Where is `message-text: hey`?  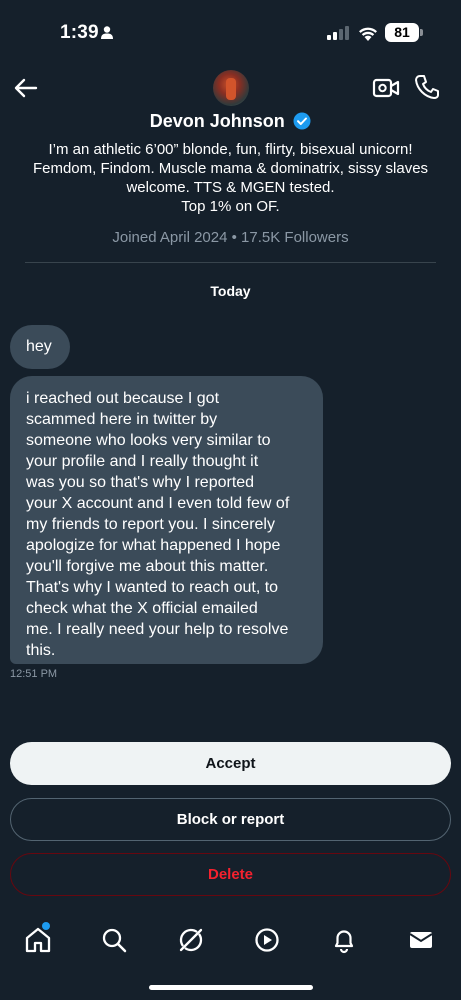 message-text: hey is located at coordinates (39, 346).